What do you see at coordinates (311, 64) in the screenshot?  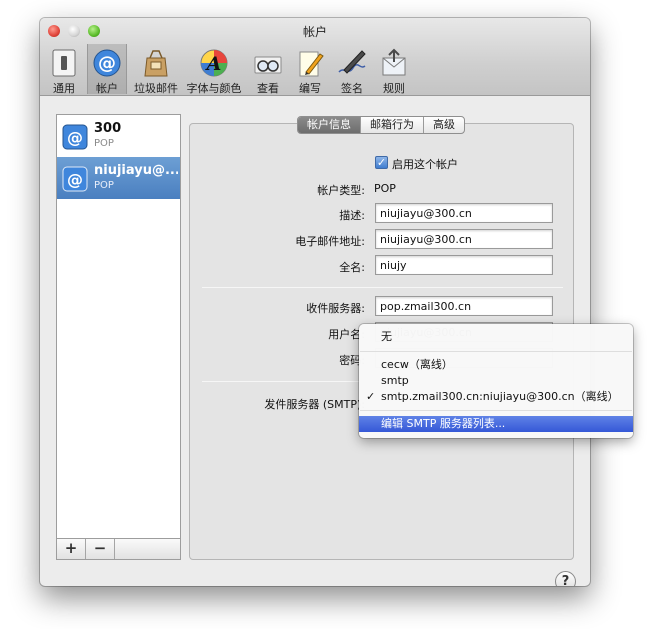 I see `compose-pencil-icon` at bounding box center [311, 64].